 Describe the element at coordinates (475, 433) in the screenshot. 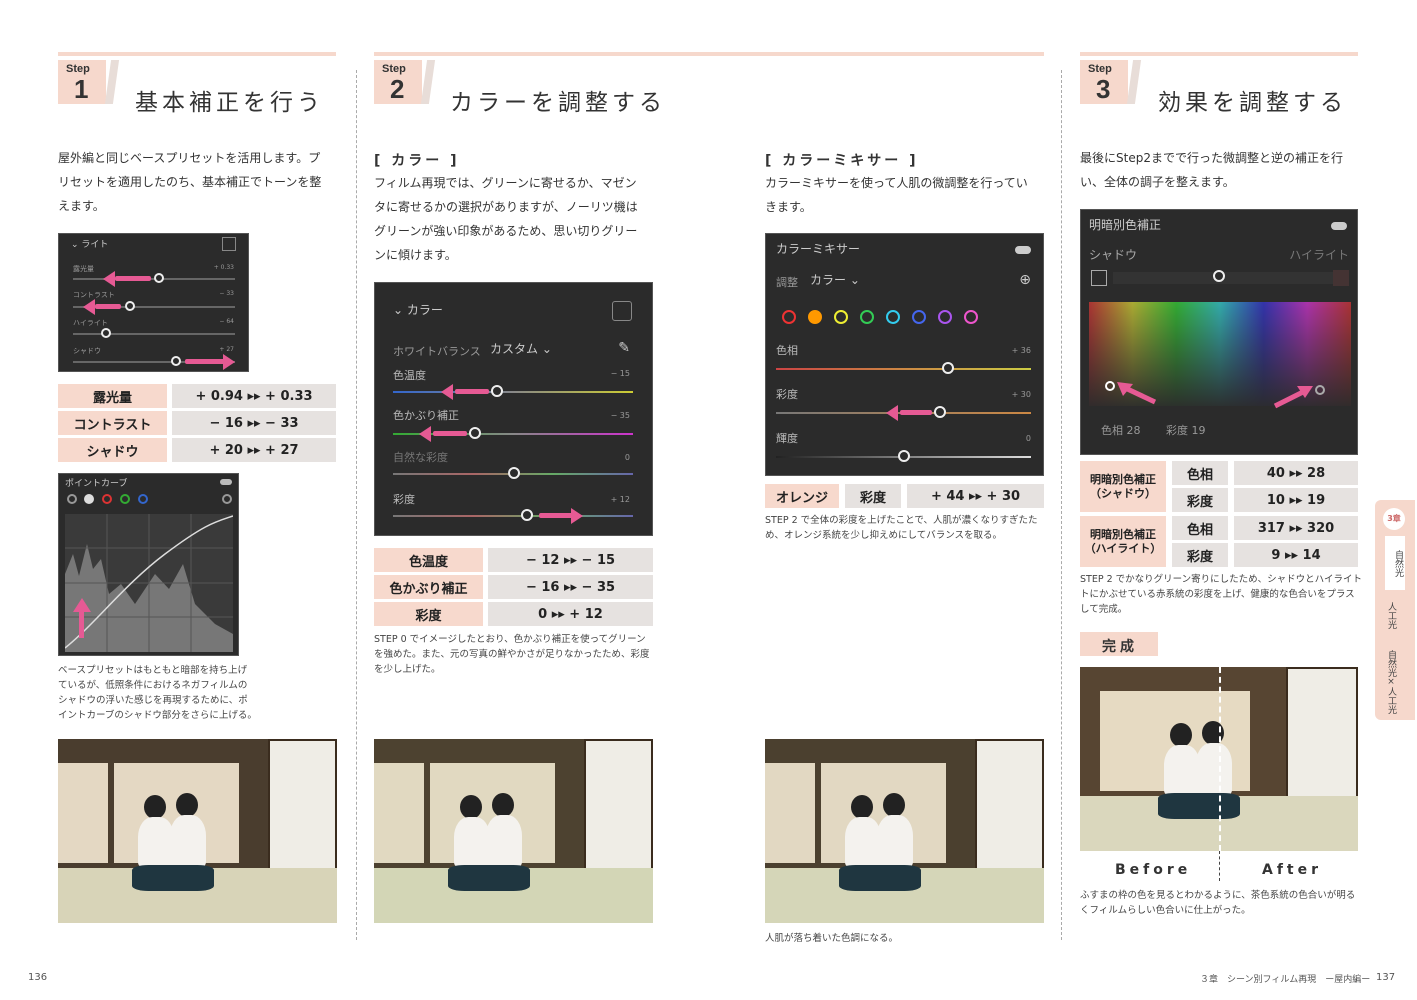

I see `tint-slider-knob` at that location.